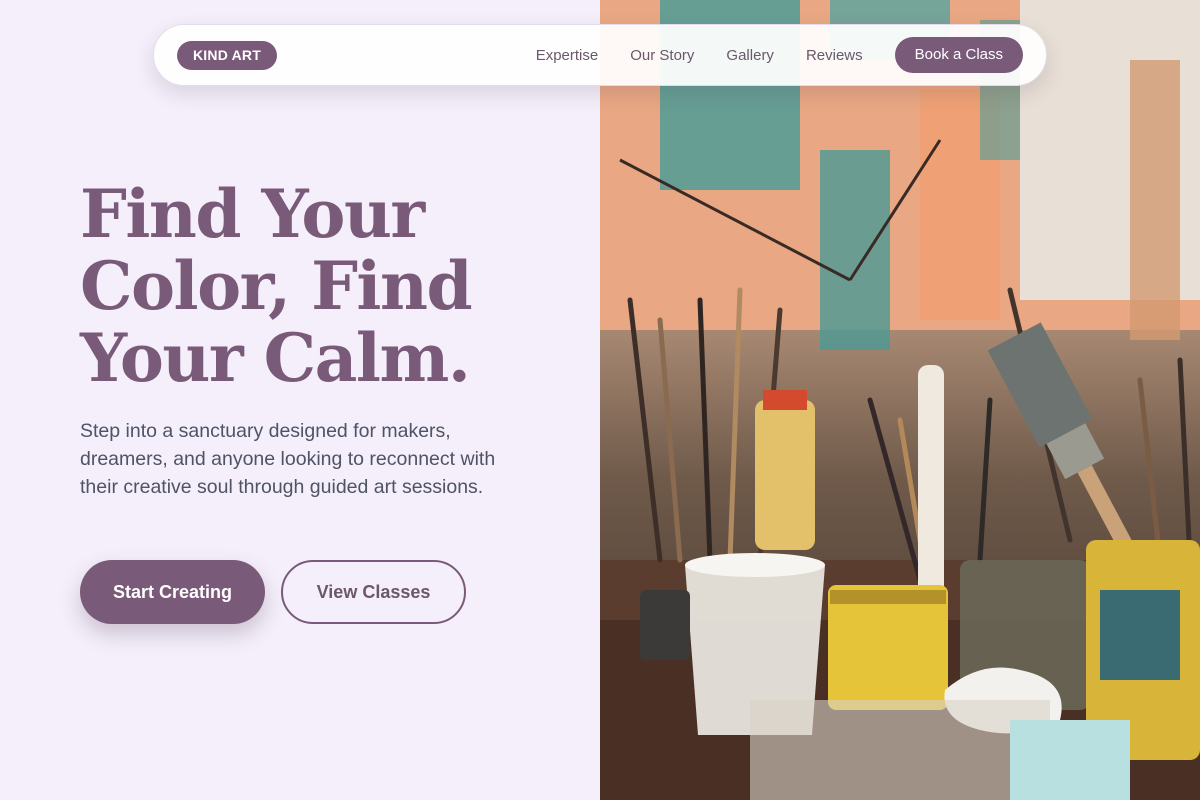 Image resolution: width=1200 pixels, height=800 pixels. What do you see at coordinates (275, 358) in the screenshot?
I see `hero-title-line-3: Your Calm.` at bounding box center [275, 358].